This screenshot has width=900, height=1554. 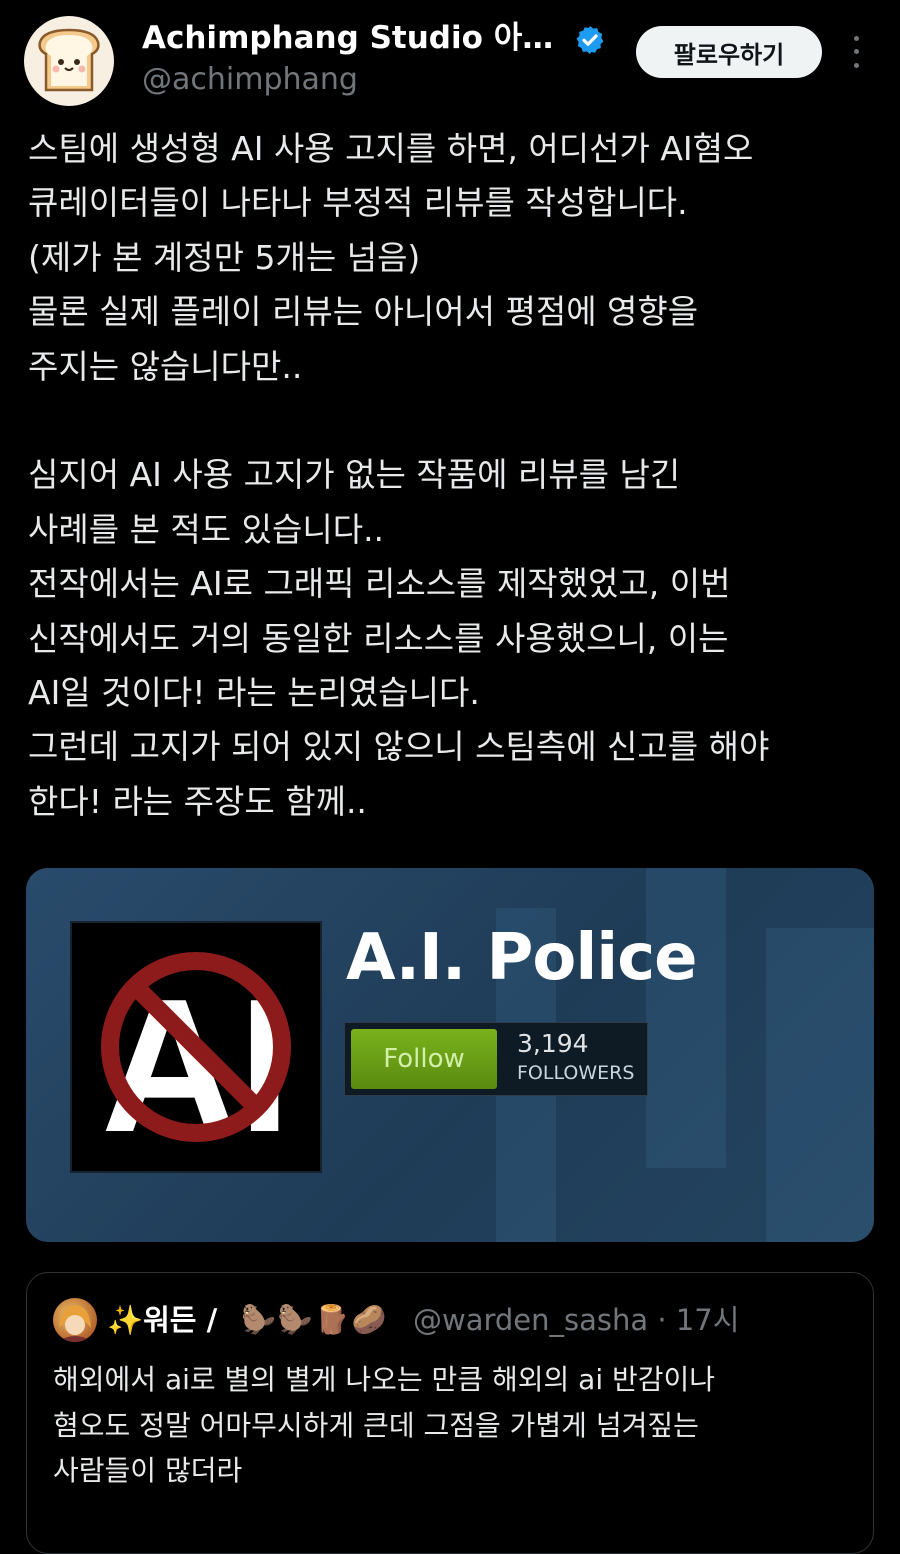 I want to click on steam-follow-button: Follow, so click(x=424, y=1059).